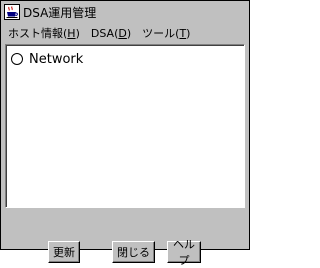 This screenshot has width=320, height=268. Describe the element at coordinates (159, 33) in the screenshot. I see `menu-tools-label: ツール` at that location.